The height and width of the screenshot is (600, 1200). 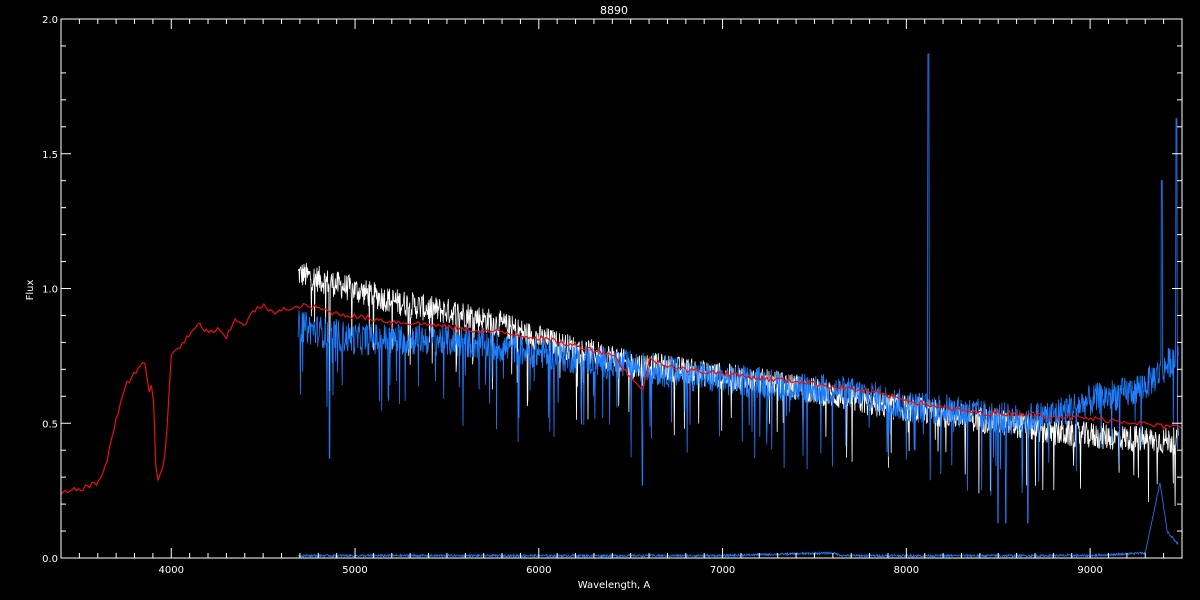 What do you see at coordinates (50, 424) in the screenshot?
I see `y-tick-label: 0.5` at bounding box center [50, 424].